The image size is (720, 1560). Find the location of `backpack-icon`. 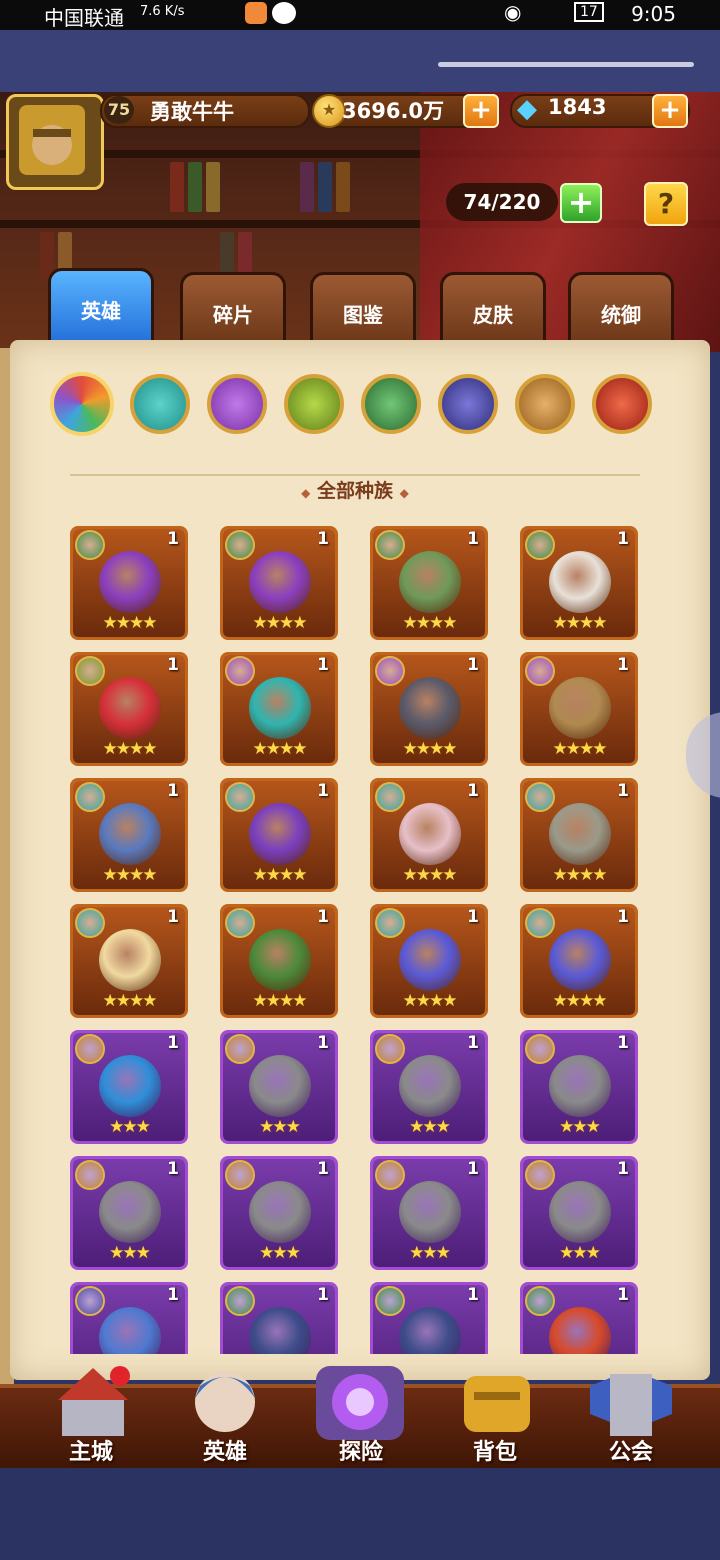

backpack-icon is located at coordinates (495, 1402).